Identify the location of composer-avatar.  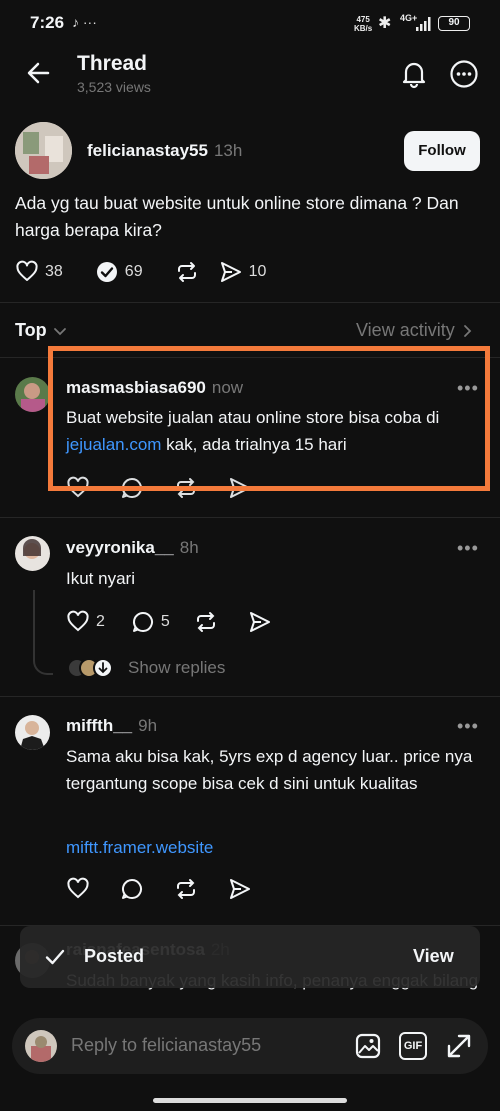
(41, 1046).